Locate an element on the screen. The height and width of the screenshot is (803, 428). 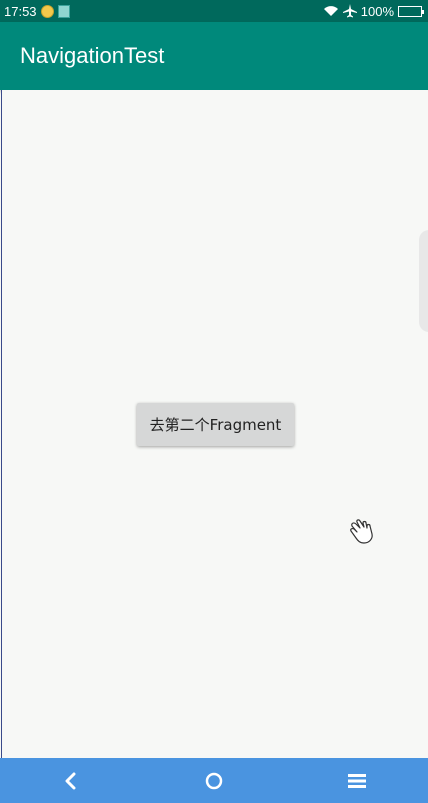
nav-back-slot is located at coordinates (71, 780).